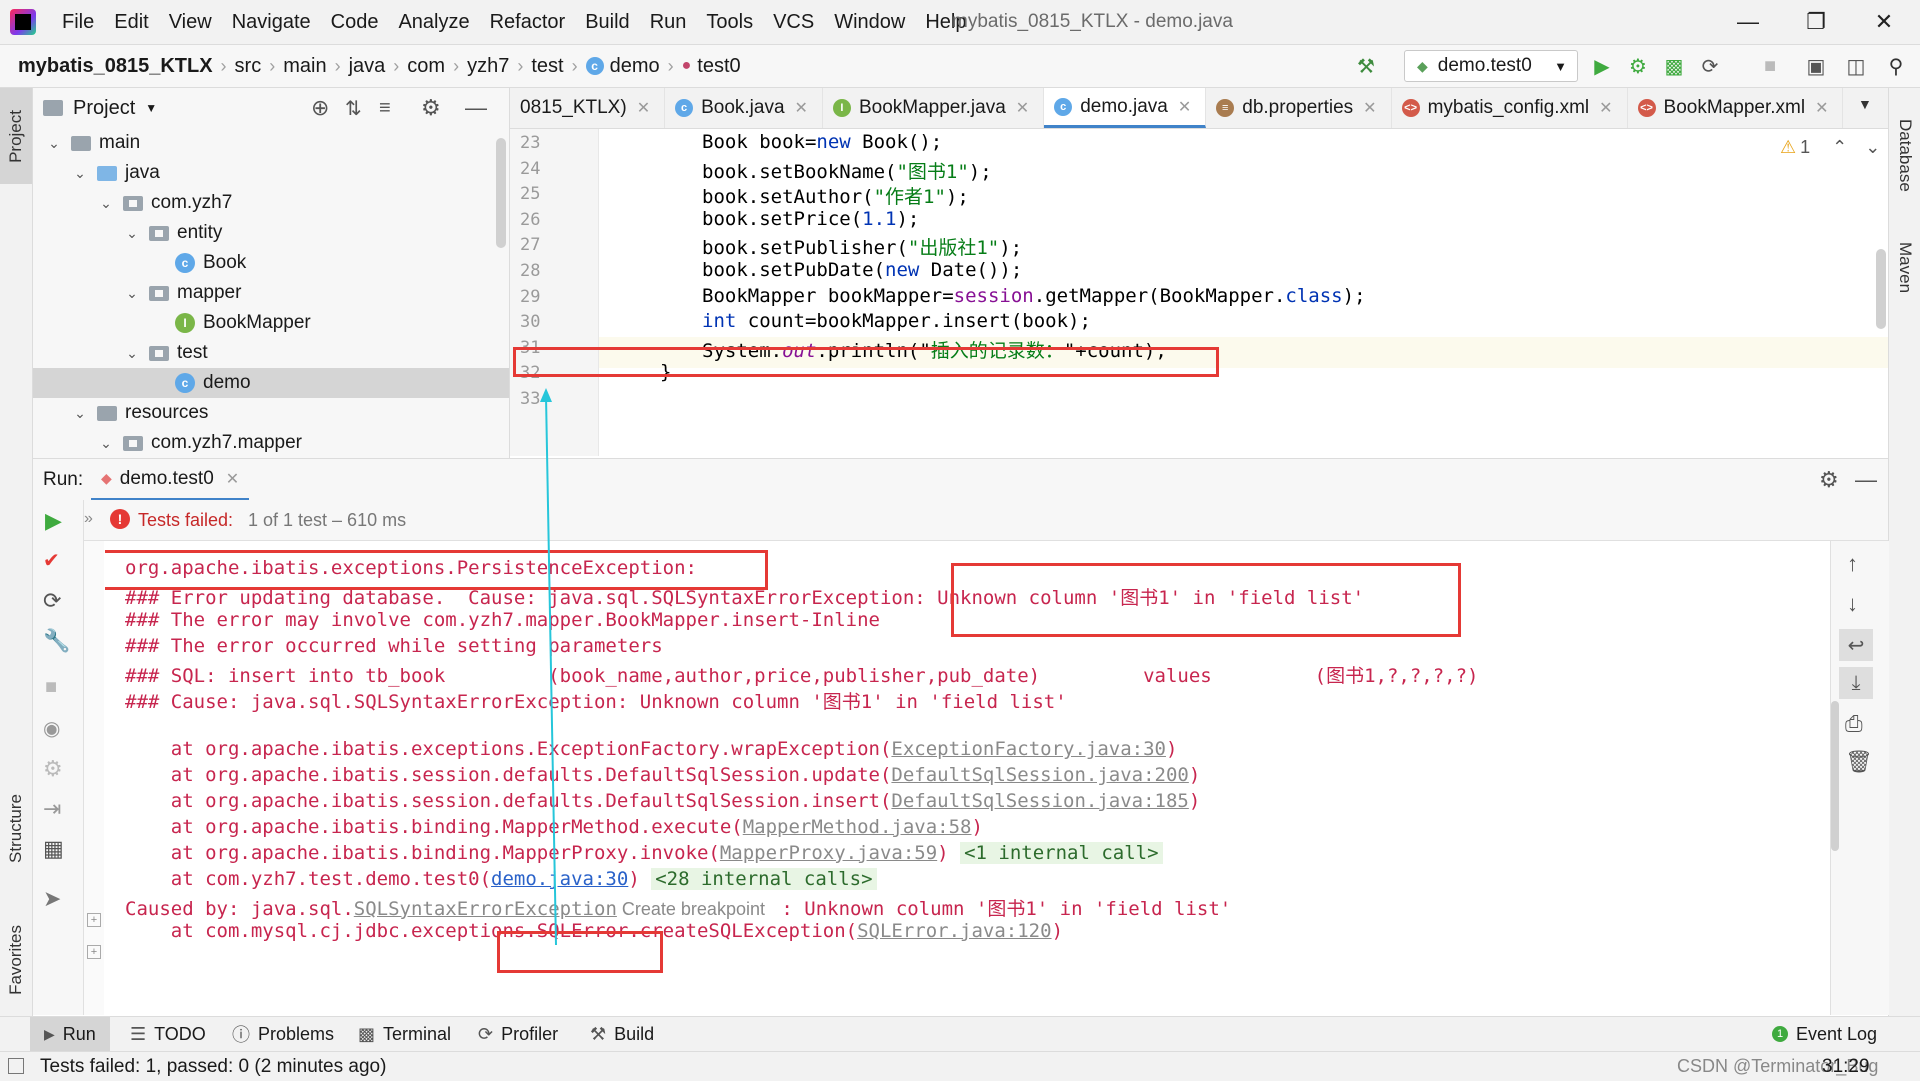 This screenshot has width=1920, height=1081. What do you see at coordinates (1839, 147) in the screenshot?
I see `chevron-up-icon: ⌃` at bounding box center [1839, 147].